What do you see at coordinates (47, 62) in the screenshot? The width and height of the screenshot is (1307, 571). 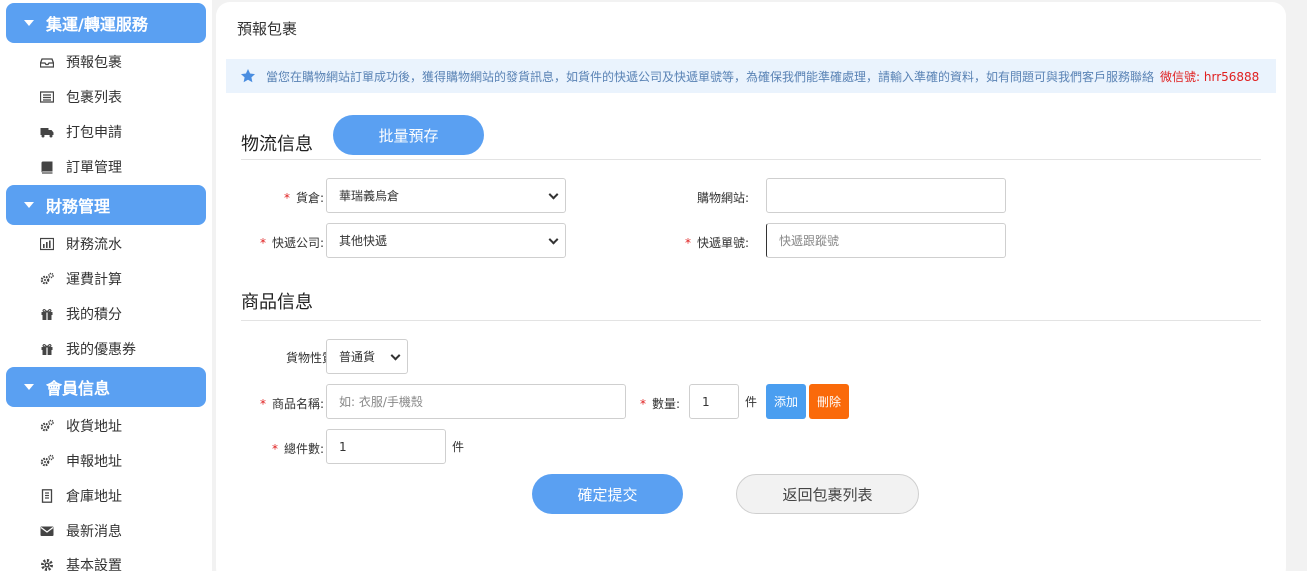 I see `inbox-icon` at bounding box center [47, 62].